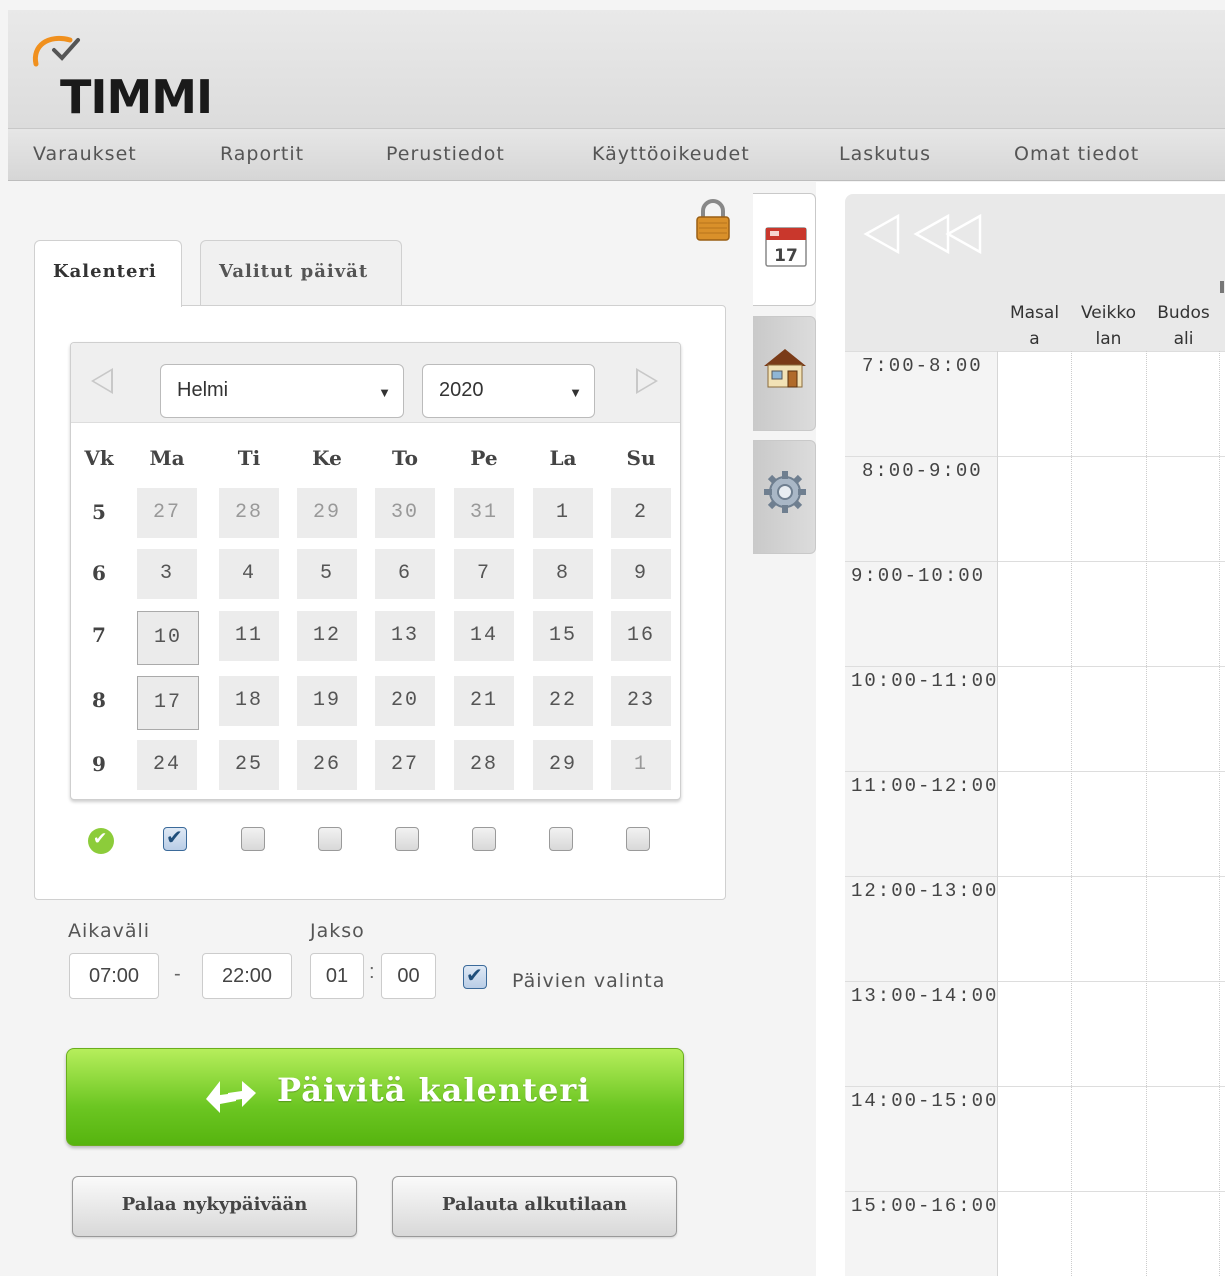 The image size is (1225, 1276). Describe the element at coordinates (99, 512) in the screenshot. I see `week-number: 5` at that location.